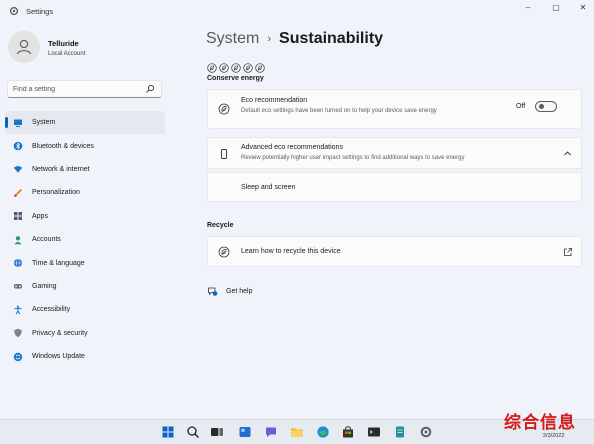 The height and width of the screenshot is (444, 594). I want to click on recycle-link-label: Learn how to recycle this device, so click(291, 251).